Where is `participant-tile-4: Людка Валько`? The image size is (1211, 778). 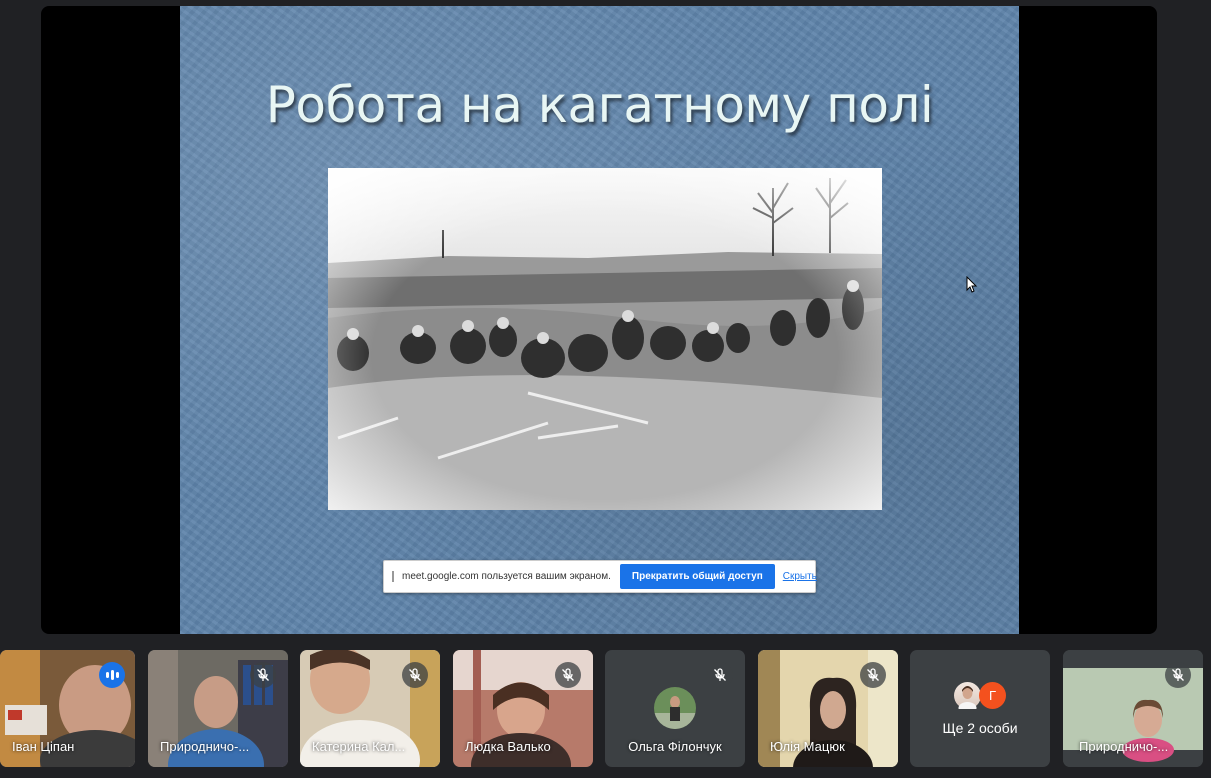
participant-tile-4: Людка Валько is located at coordinates (523, 708).